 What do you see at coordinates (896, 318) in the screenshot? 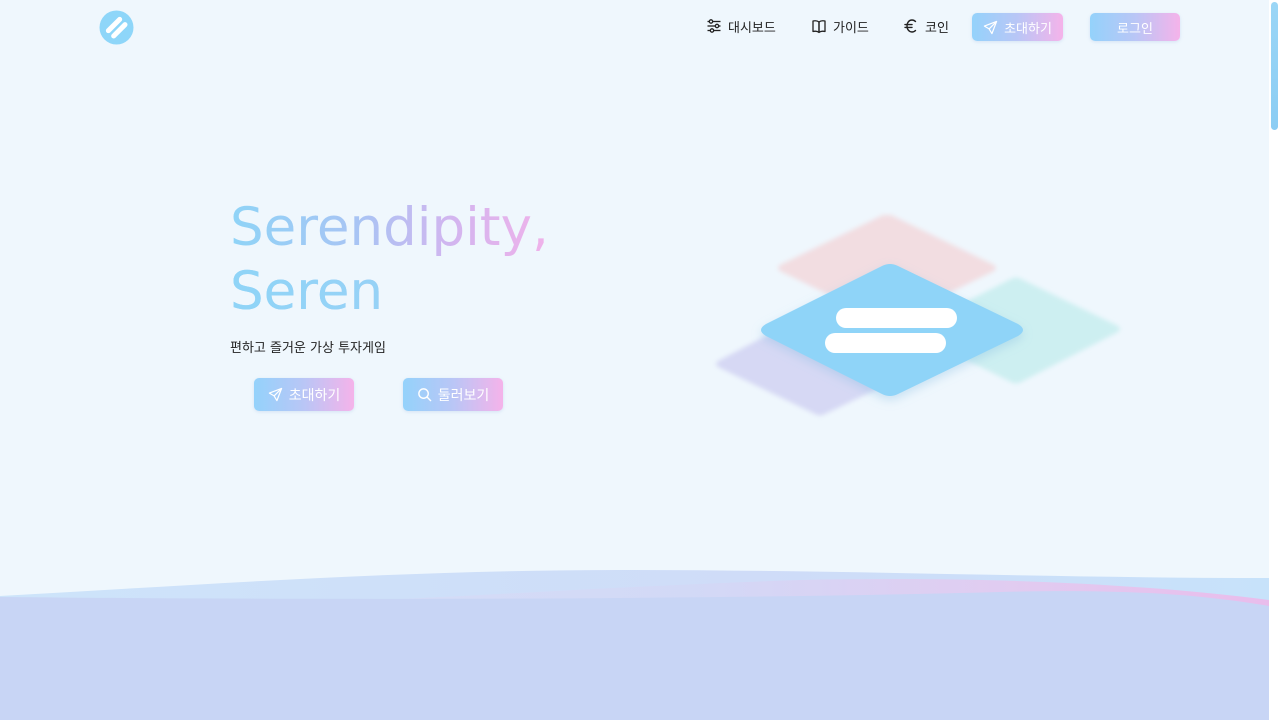
I see `stripe-top` at bounding box center [896, 318].